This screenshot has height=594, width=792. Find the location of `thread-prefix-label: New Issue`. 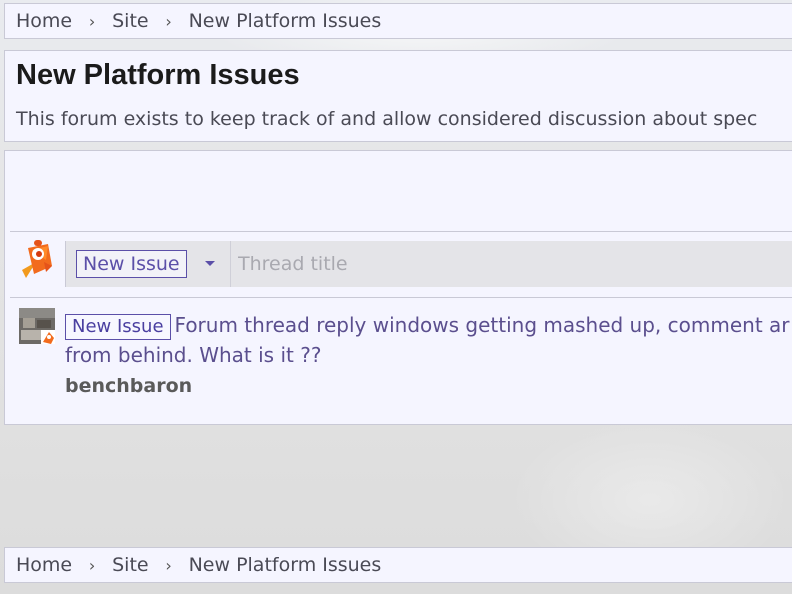

thread-prefix-label: New Issue is located at coordinates (118, 327).